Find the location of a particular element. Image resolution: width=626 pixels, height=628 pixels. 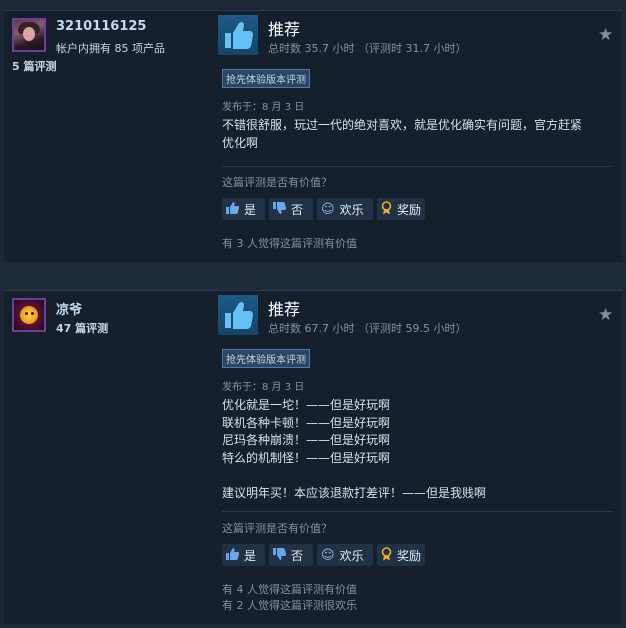

helpful-count: 有 3 人觉得这篇评测有价值 is located at coordinates (289, 243).